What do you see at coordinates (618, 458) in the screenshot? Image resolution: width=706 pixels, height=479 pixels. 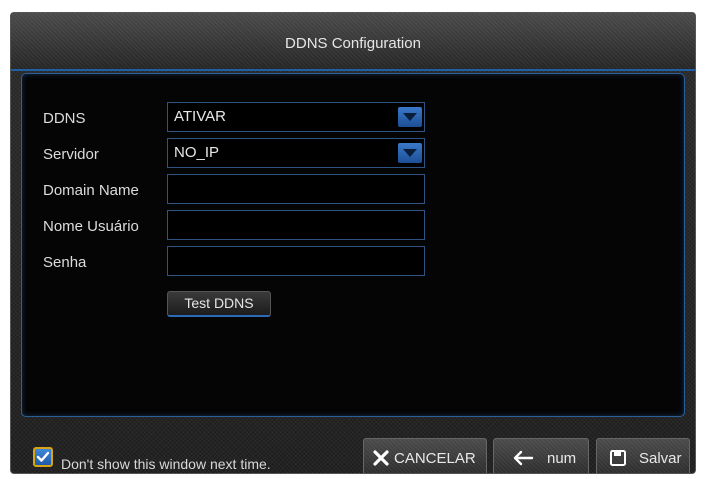 I see `save-icon` at bounding box center [618, 458].